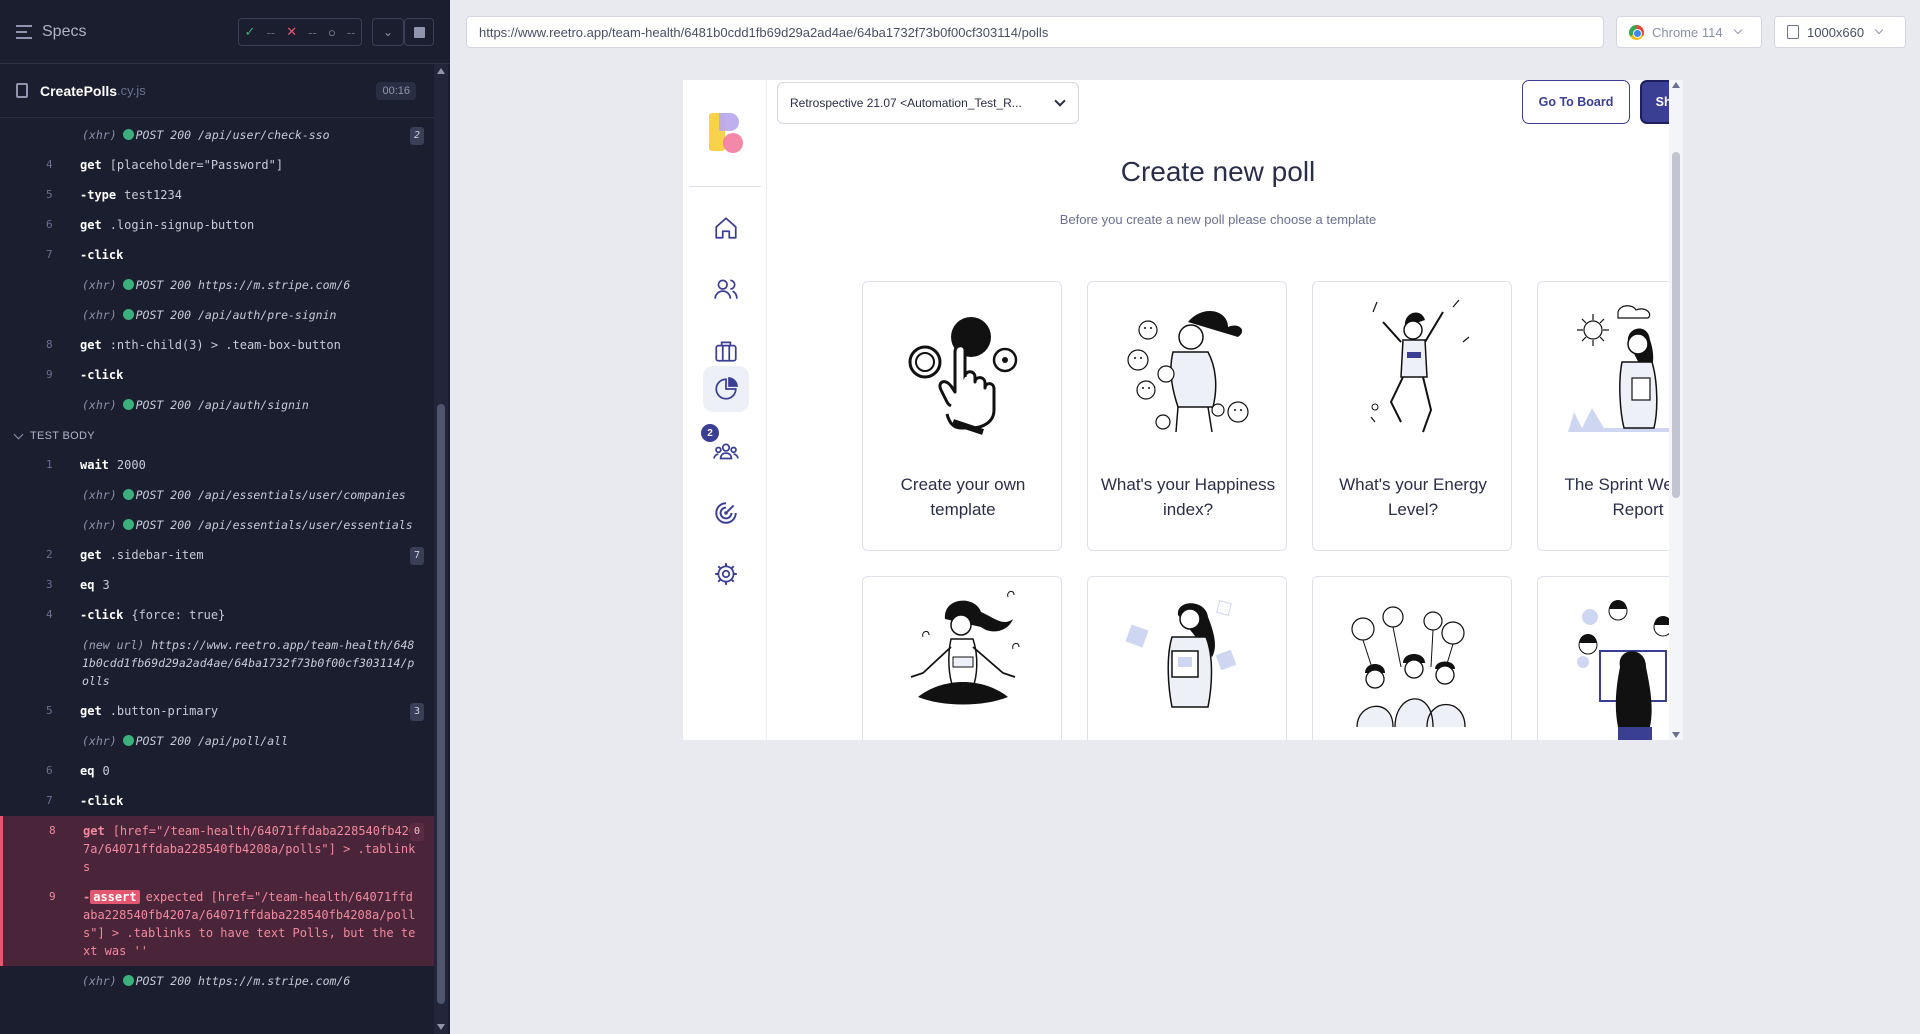 This screenshot has width=1920, height=1034. Describe the element at coordinates (217, 315) in the screenshot. I see `xhr-log-entry: (xhr) POST 200 /api/auth/pre-signin` at that location.